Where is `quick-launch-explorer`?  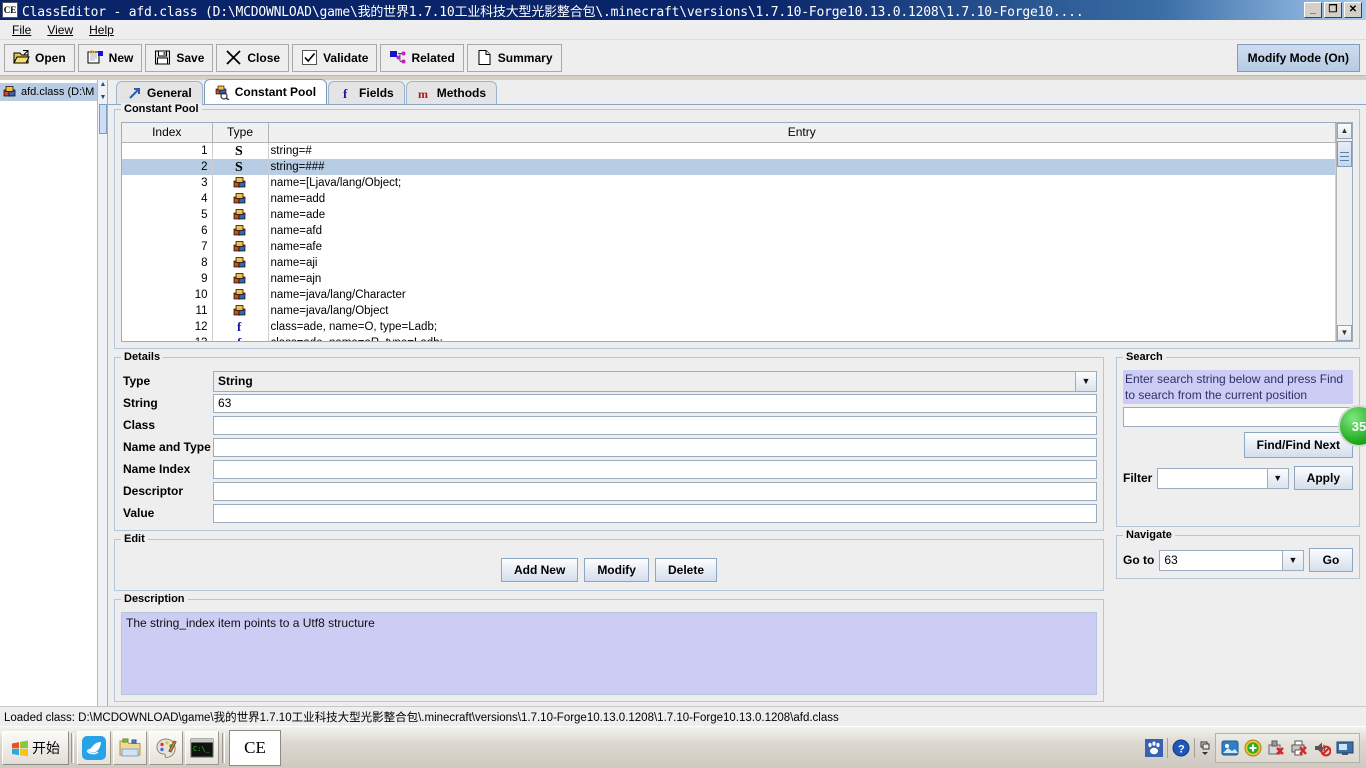 quick-launch-explorer is located at coordinates (130, 747).